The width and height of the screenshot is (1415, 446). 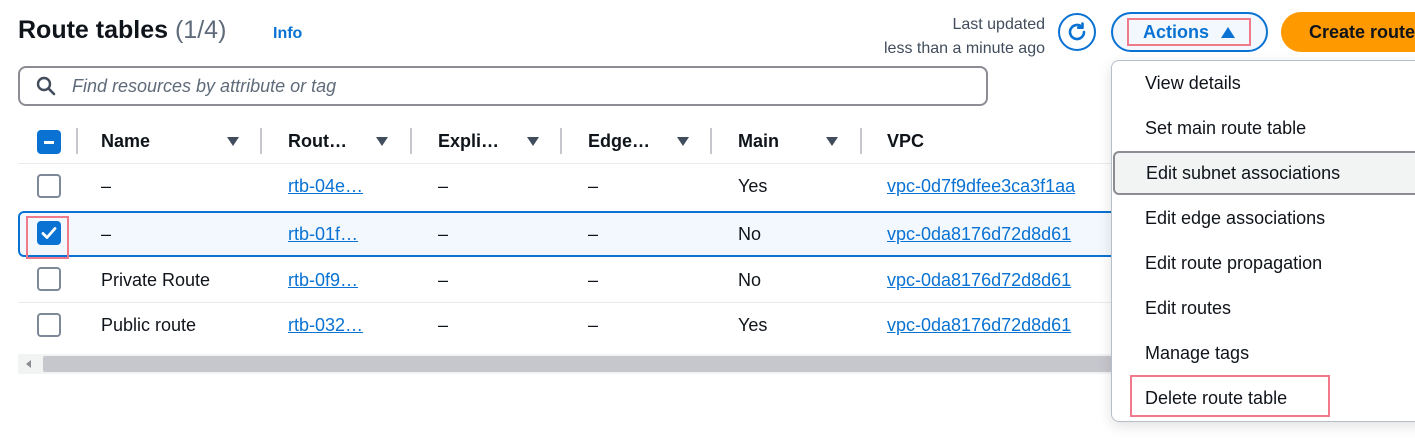 I want to click on actions-button: Actions, so click(x=1189, y=32).